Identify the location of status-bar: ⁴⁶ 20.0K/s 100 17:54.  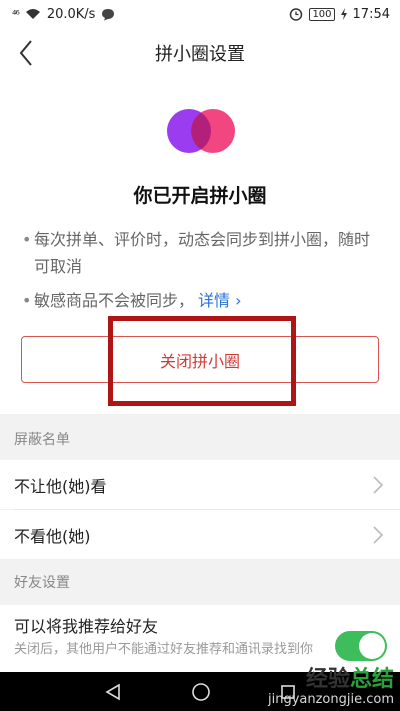
(200, 14).